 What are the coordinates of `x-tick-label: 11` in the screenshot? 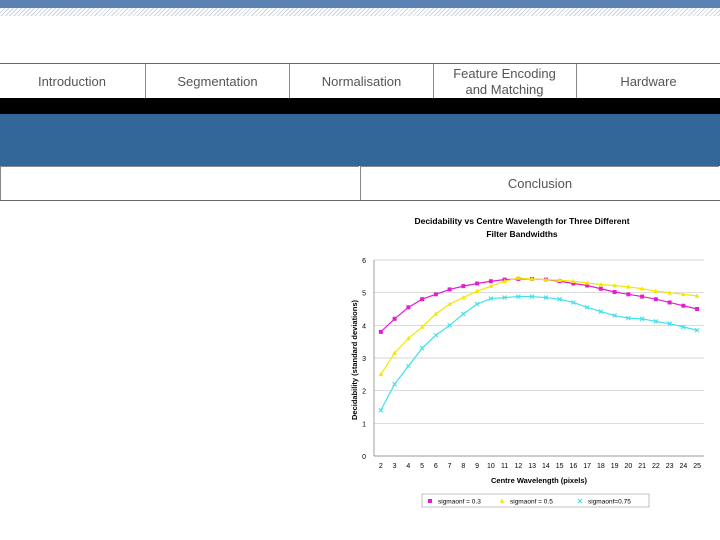 It's located at (504, 466).